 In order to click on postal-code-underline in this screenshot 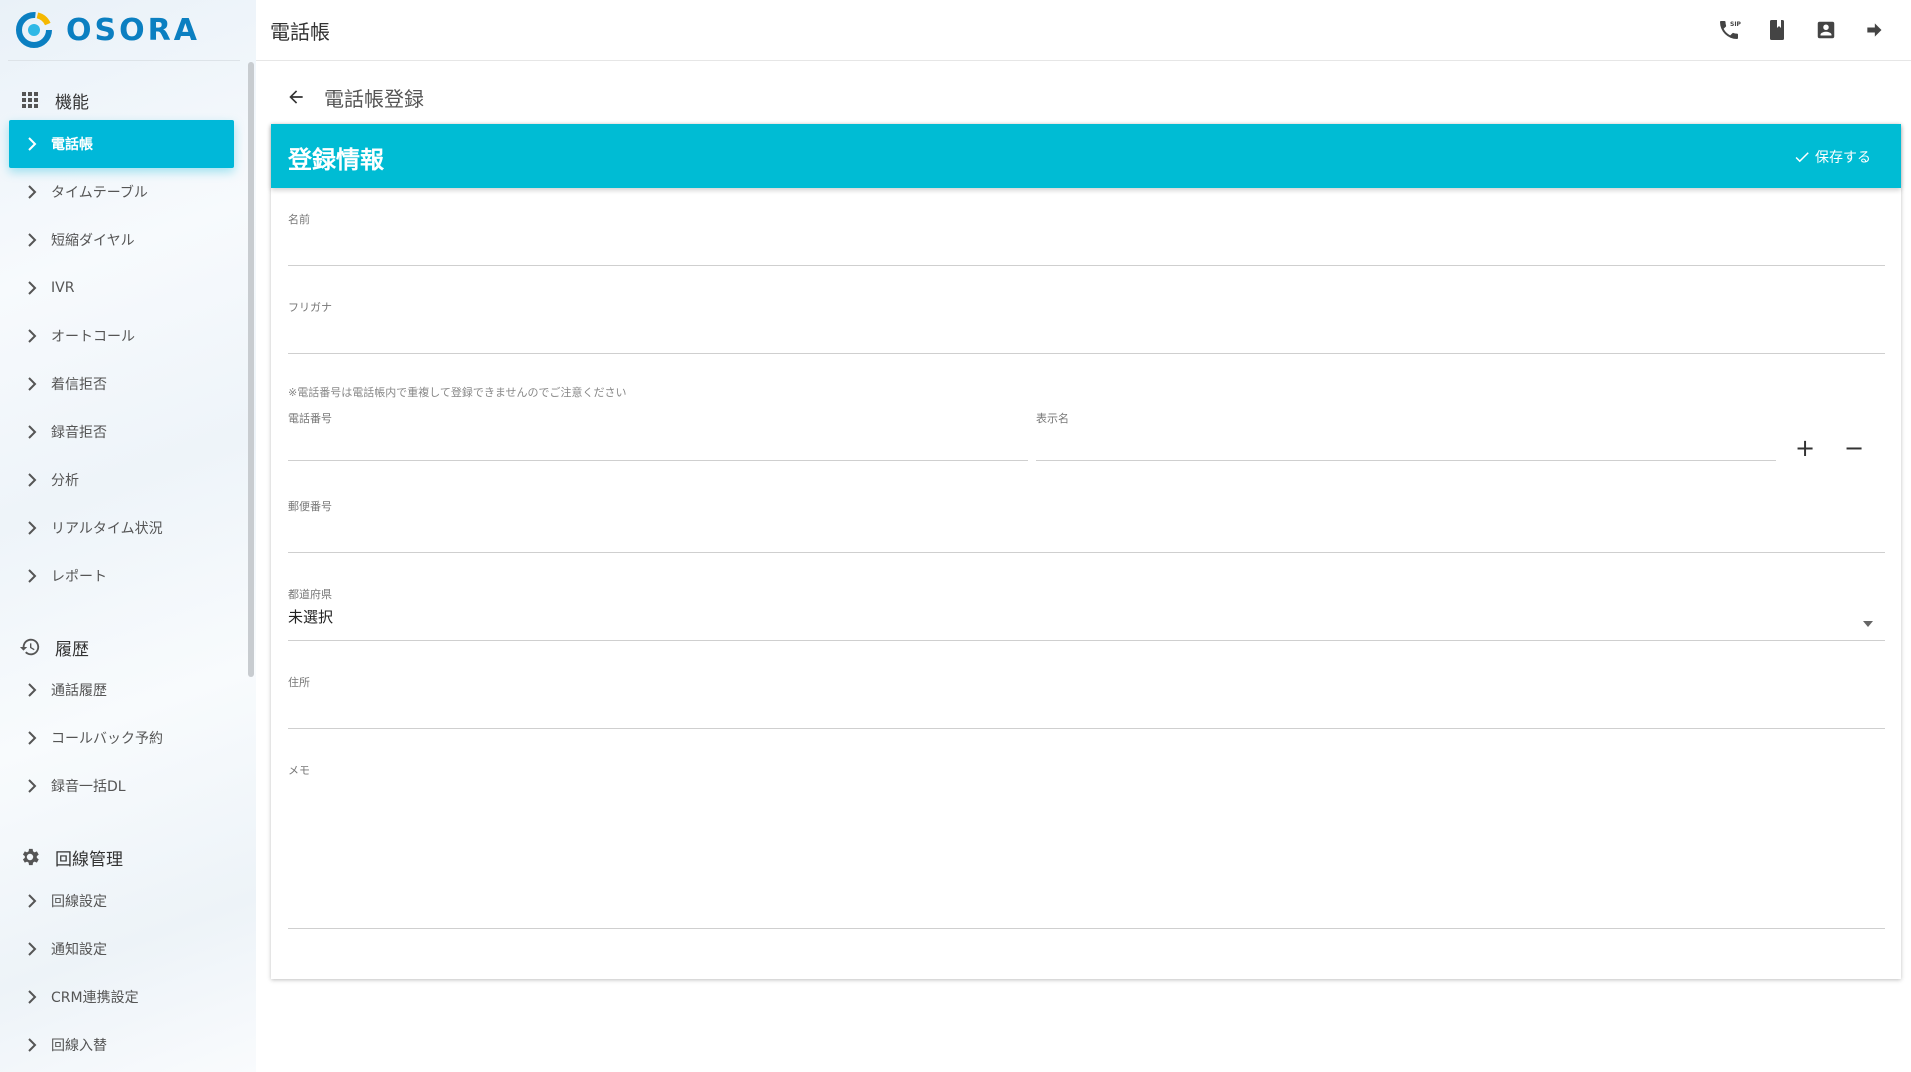, I will do `click(1086, 552)`.